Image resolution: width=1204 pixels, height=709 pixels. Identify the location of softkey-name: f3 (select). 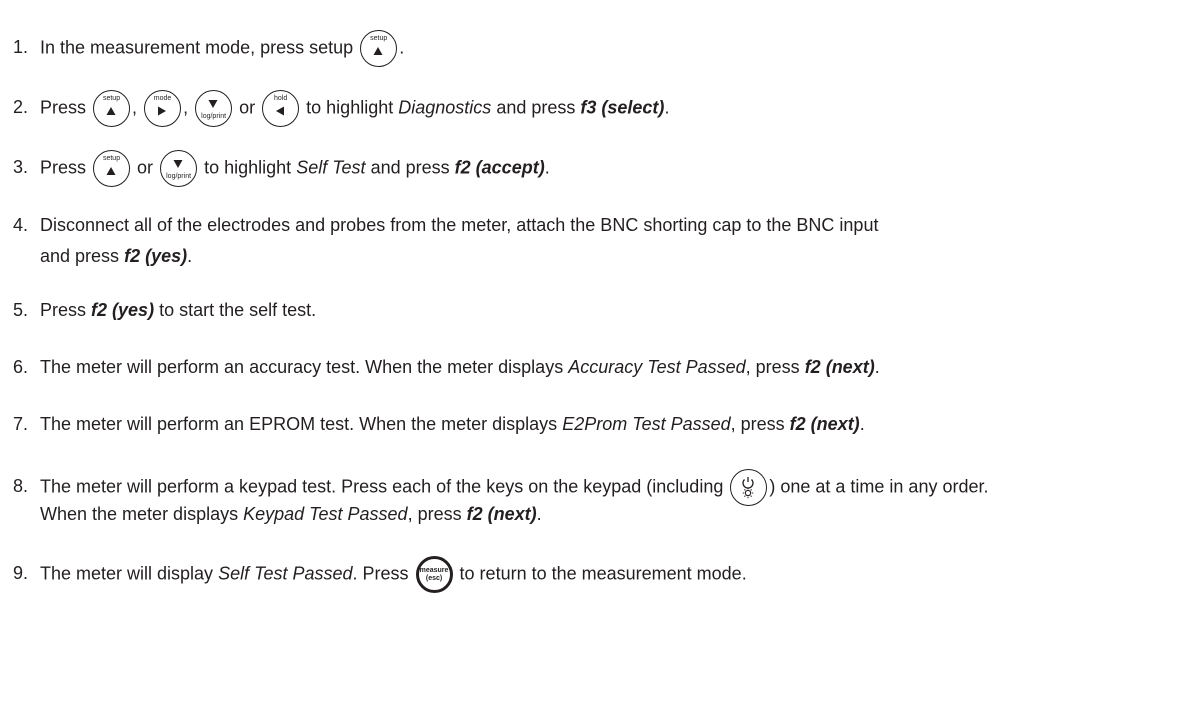
(622, 107).